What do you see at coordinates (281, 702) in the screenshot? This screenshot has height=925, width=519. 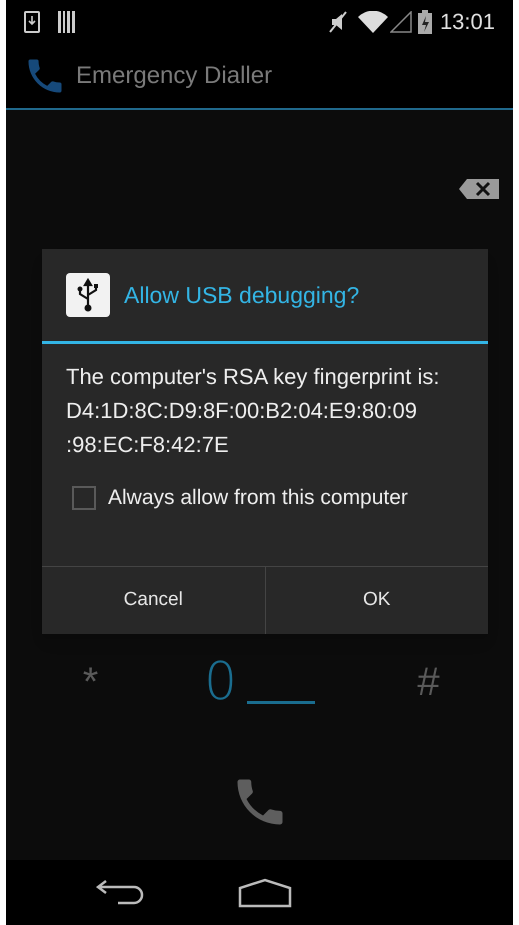 I see `cursor-line` at bounding box center [281, 702].